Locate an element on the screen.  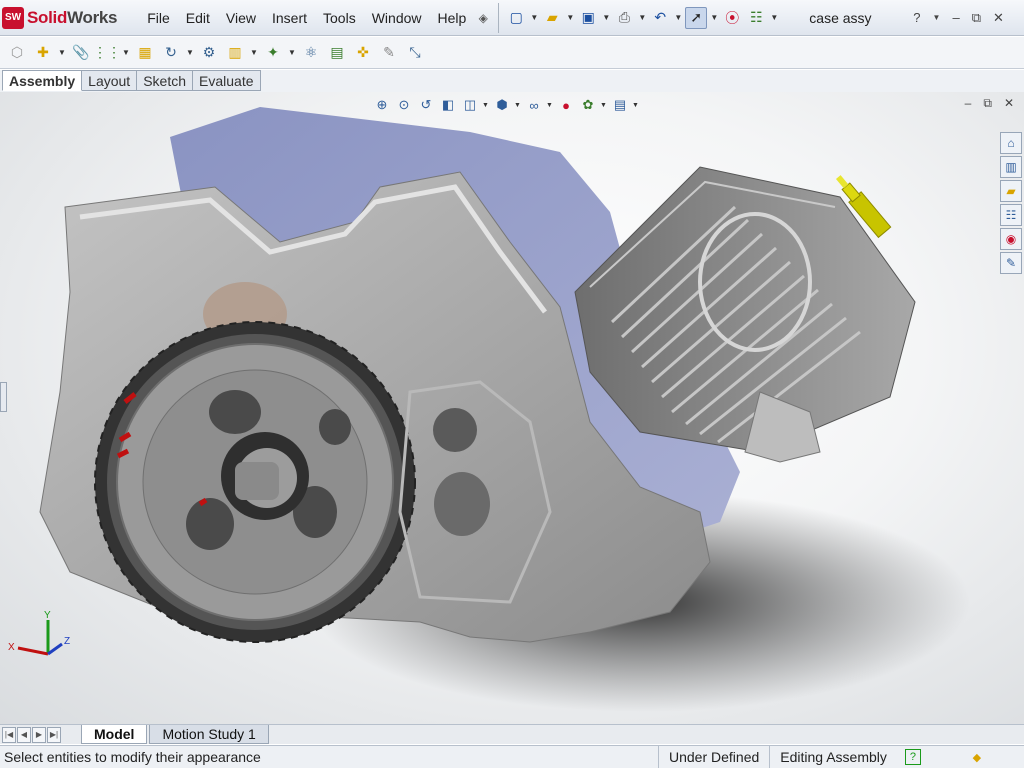
section-view-icon: ◧ is located at coordinates (448, 105).